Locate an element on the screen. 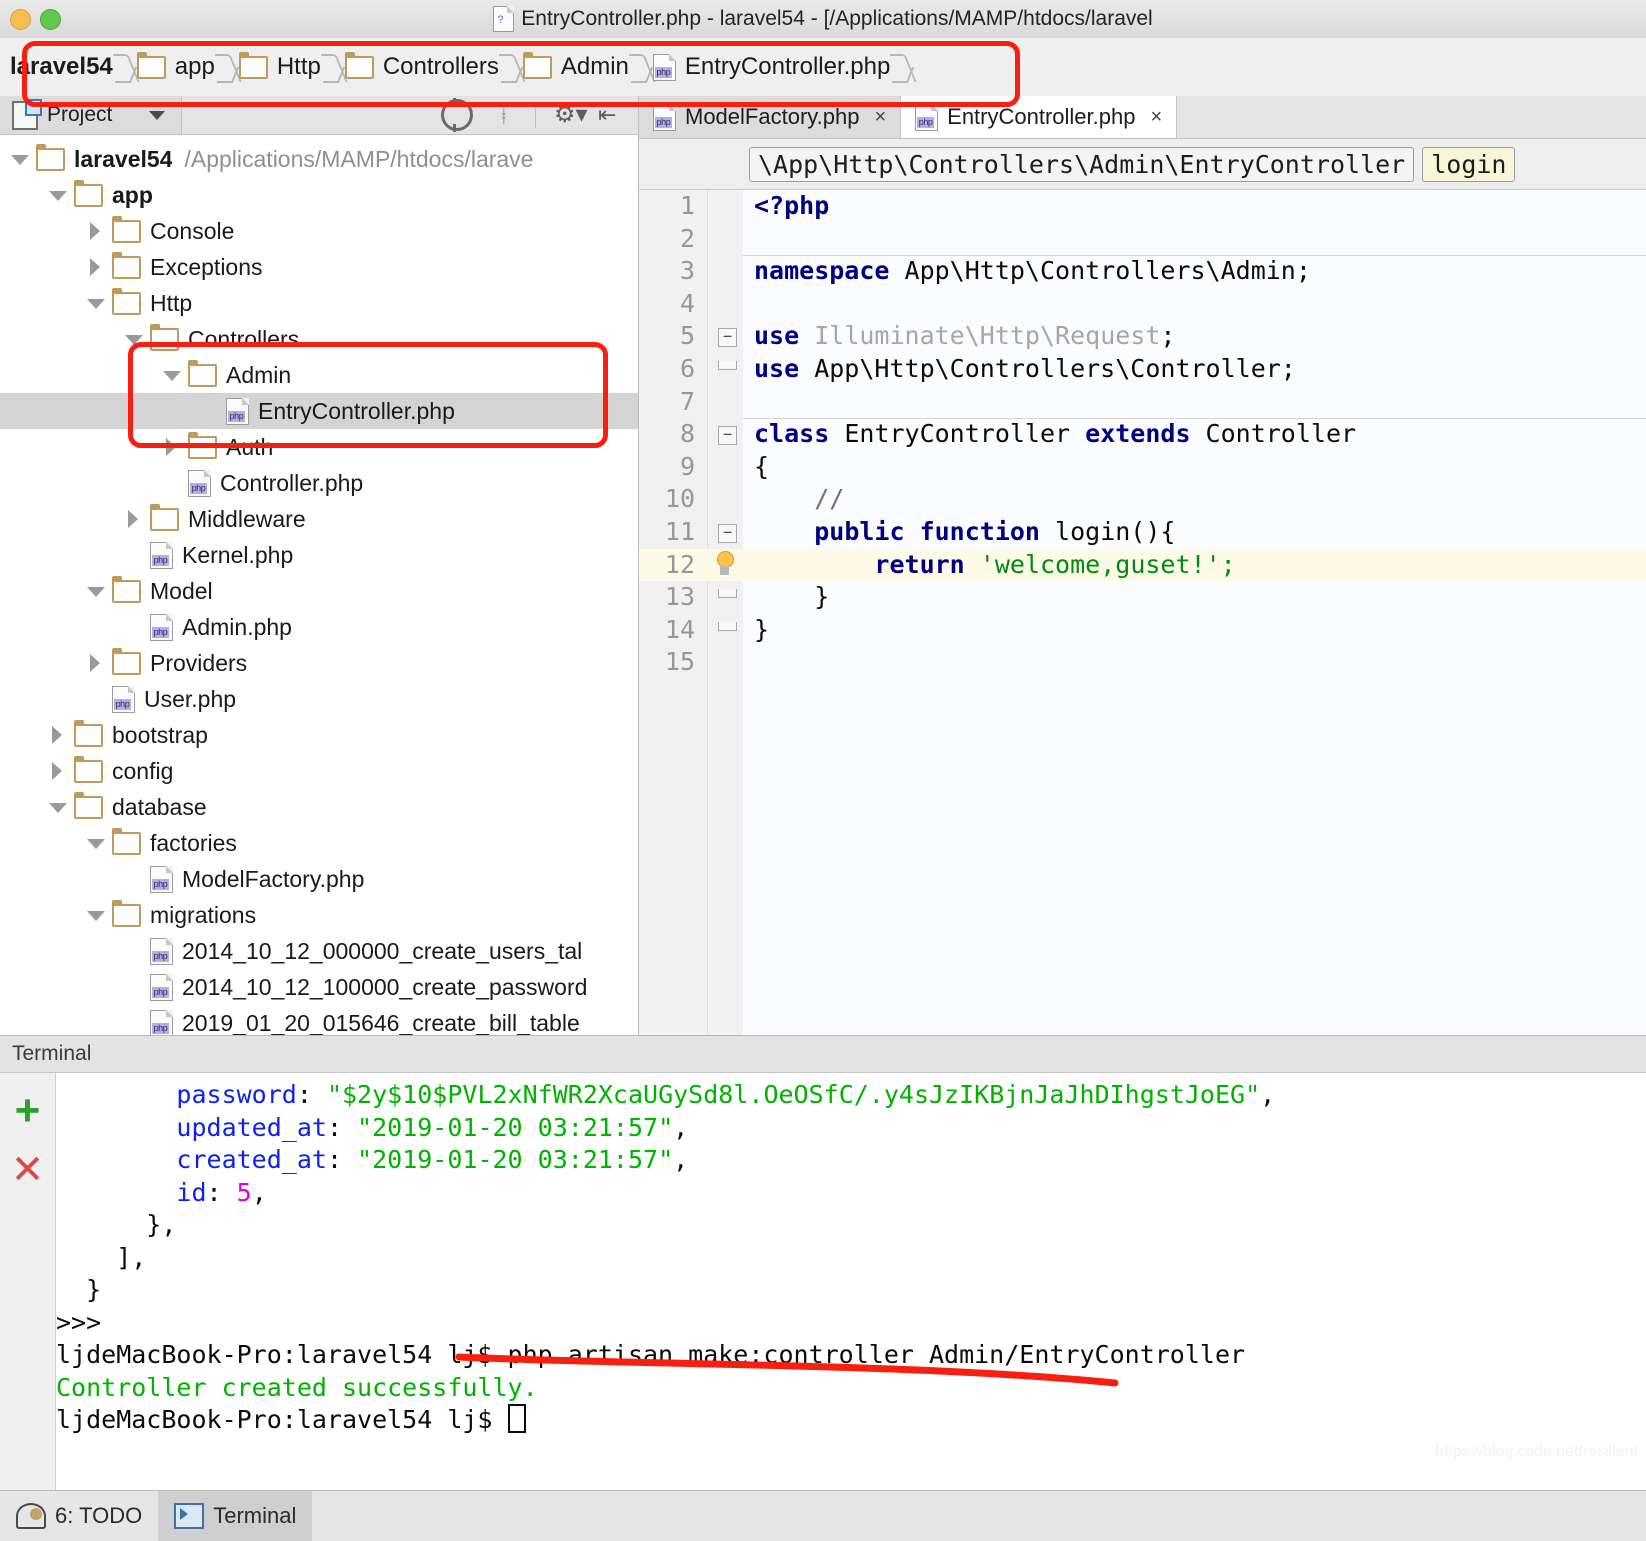 This screenshot has width=1646, height=1541. breadcrumb-item-entrycontroller: php EntryController.php is located at coordinates (771, 67).